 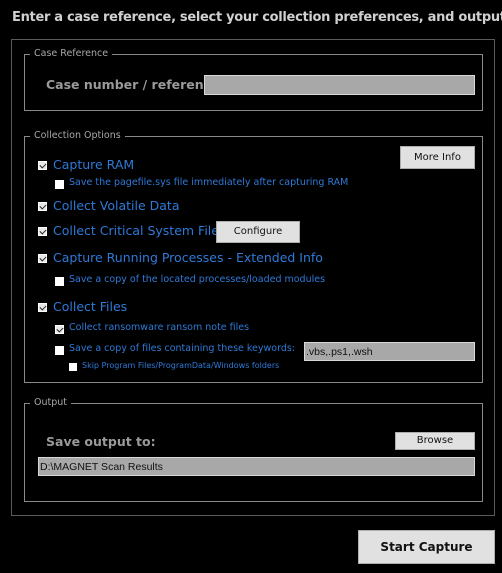 What do you see at coordinates (71, 53) in the screenshot?
I see `case-reference-legend: Case Reference` at bounding box center [71, 53].